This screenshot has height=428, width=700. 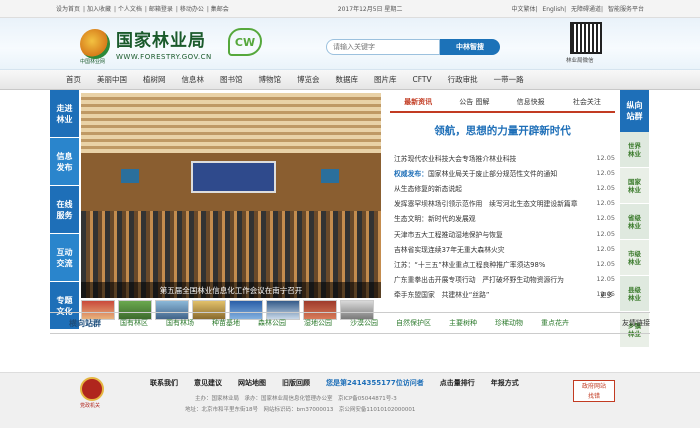 What do you see at coordinates (422, 79) in the screenshot?
I see `nav-item: CFTV` at bounding box center [422, 79].